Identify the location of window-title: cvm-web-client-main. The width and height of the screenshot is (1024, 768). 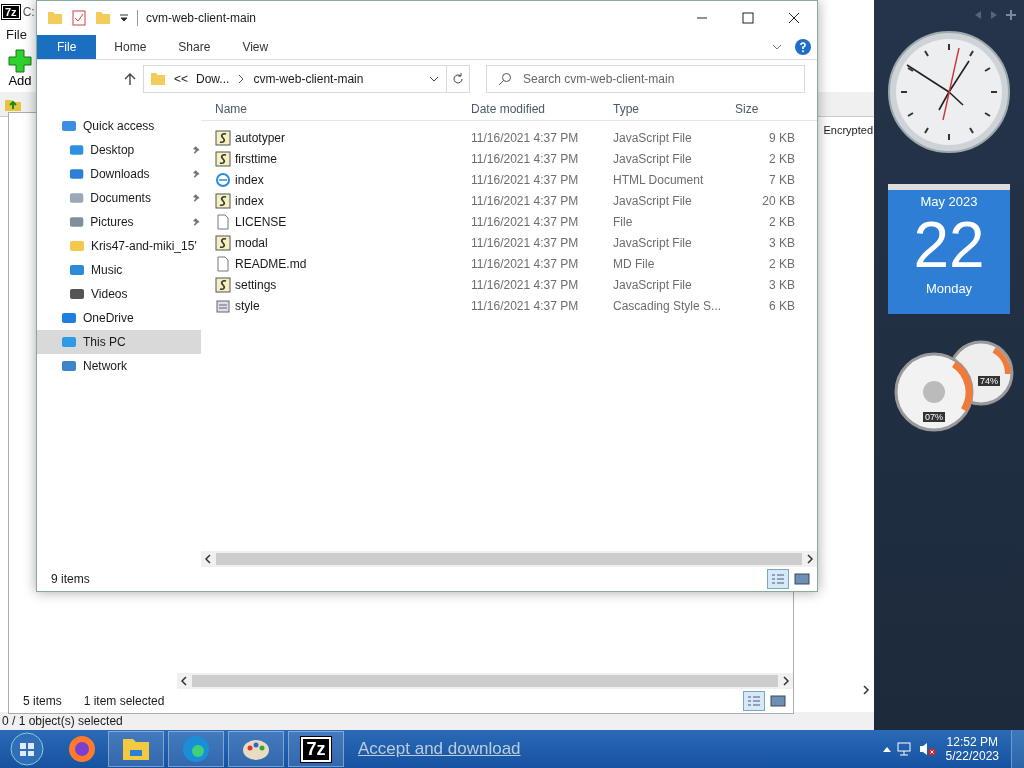
(201, 18).